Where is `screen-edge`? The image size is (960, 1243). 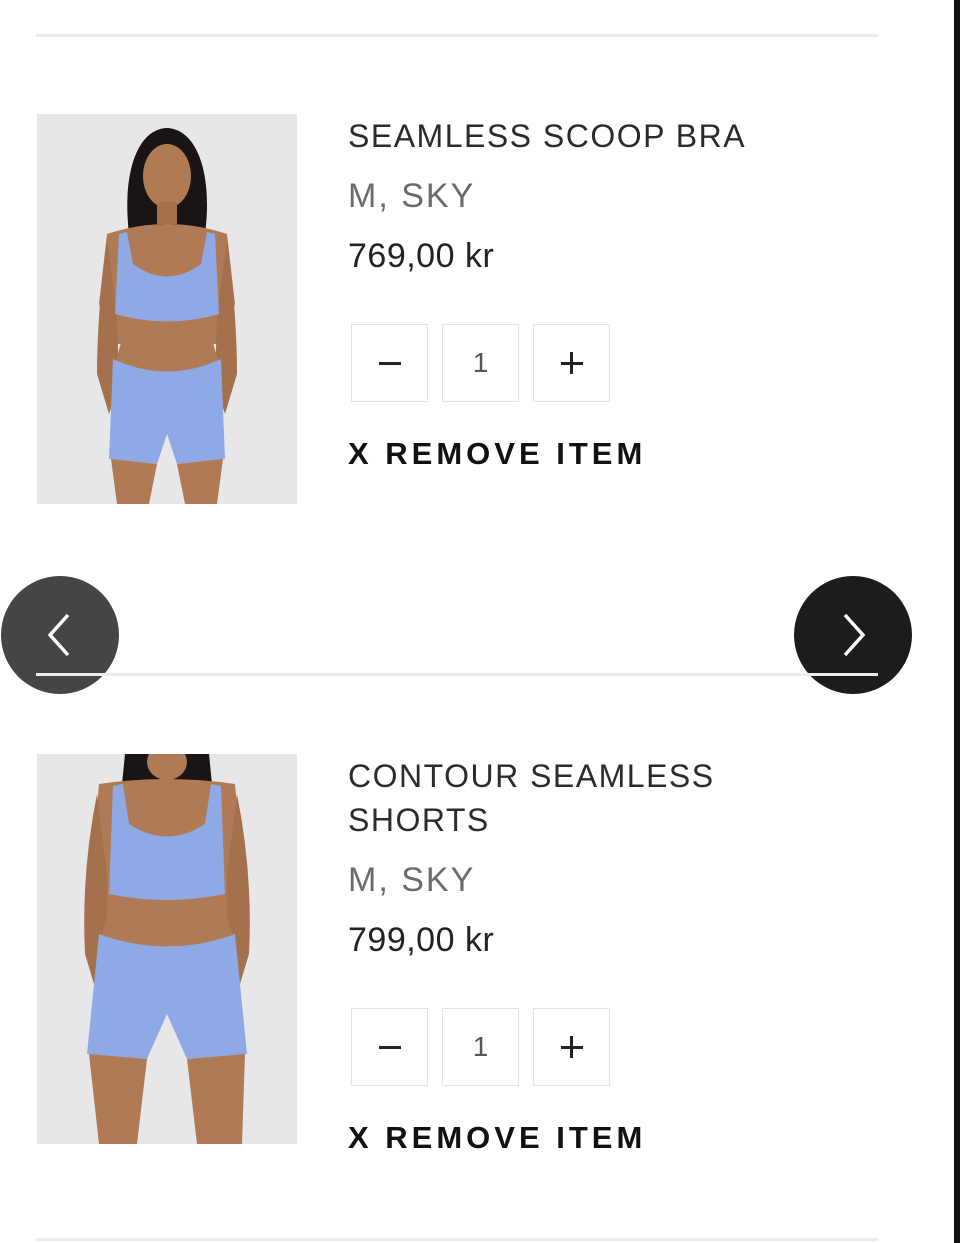
screen-edge is located at coordinates (957, 621).